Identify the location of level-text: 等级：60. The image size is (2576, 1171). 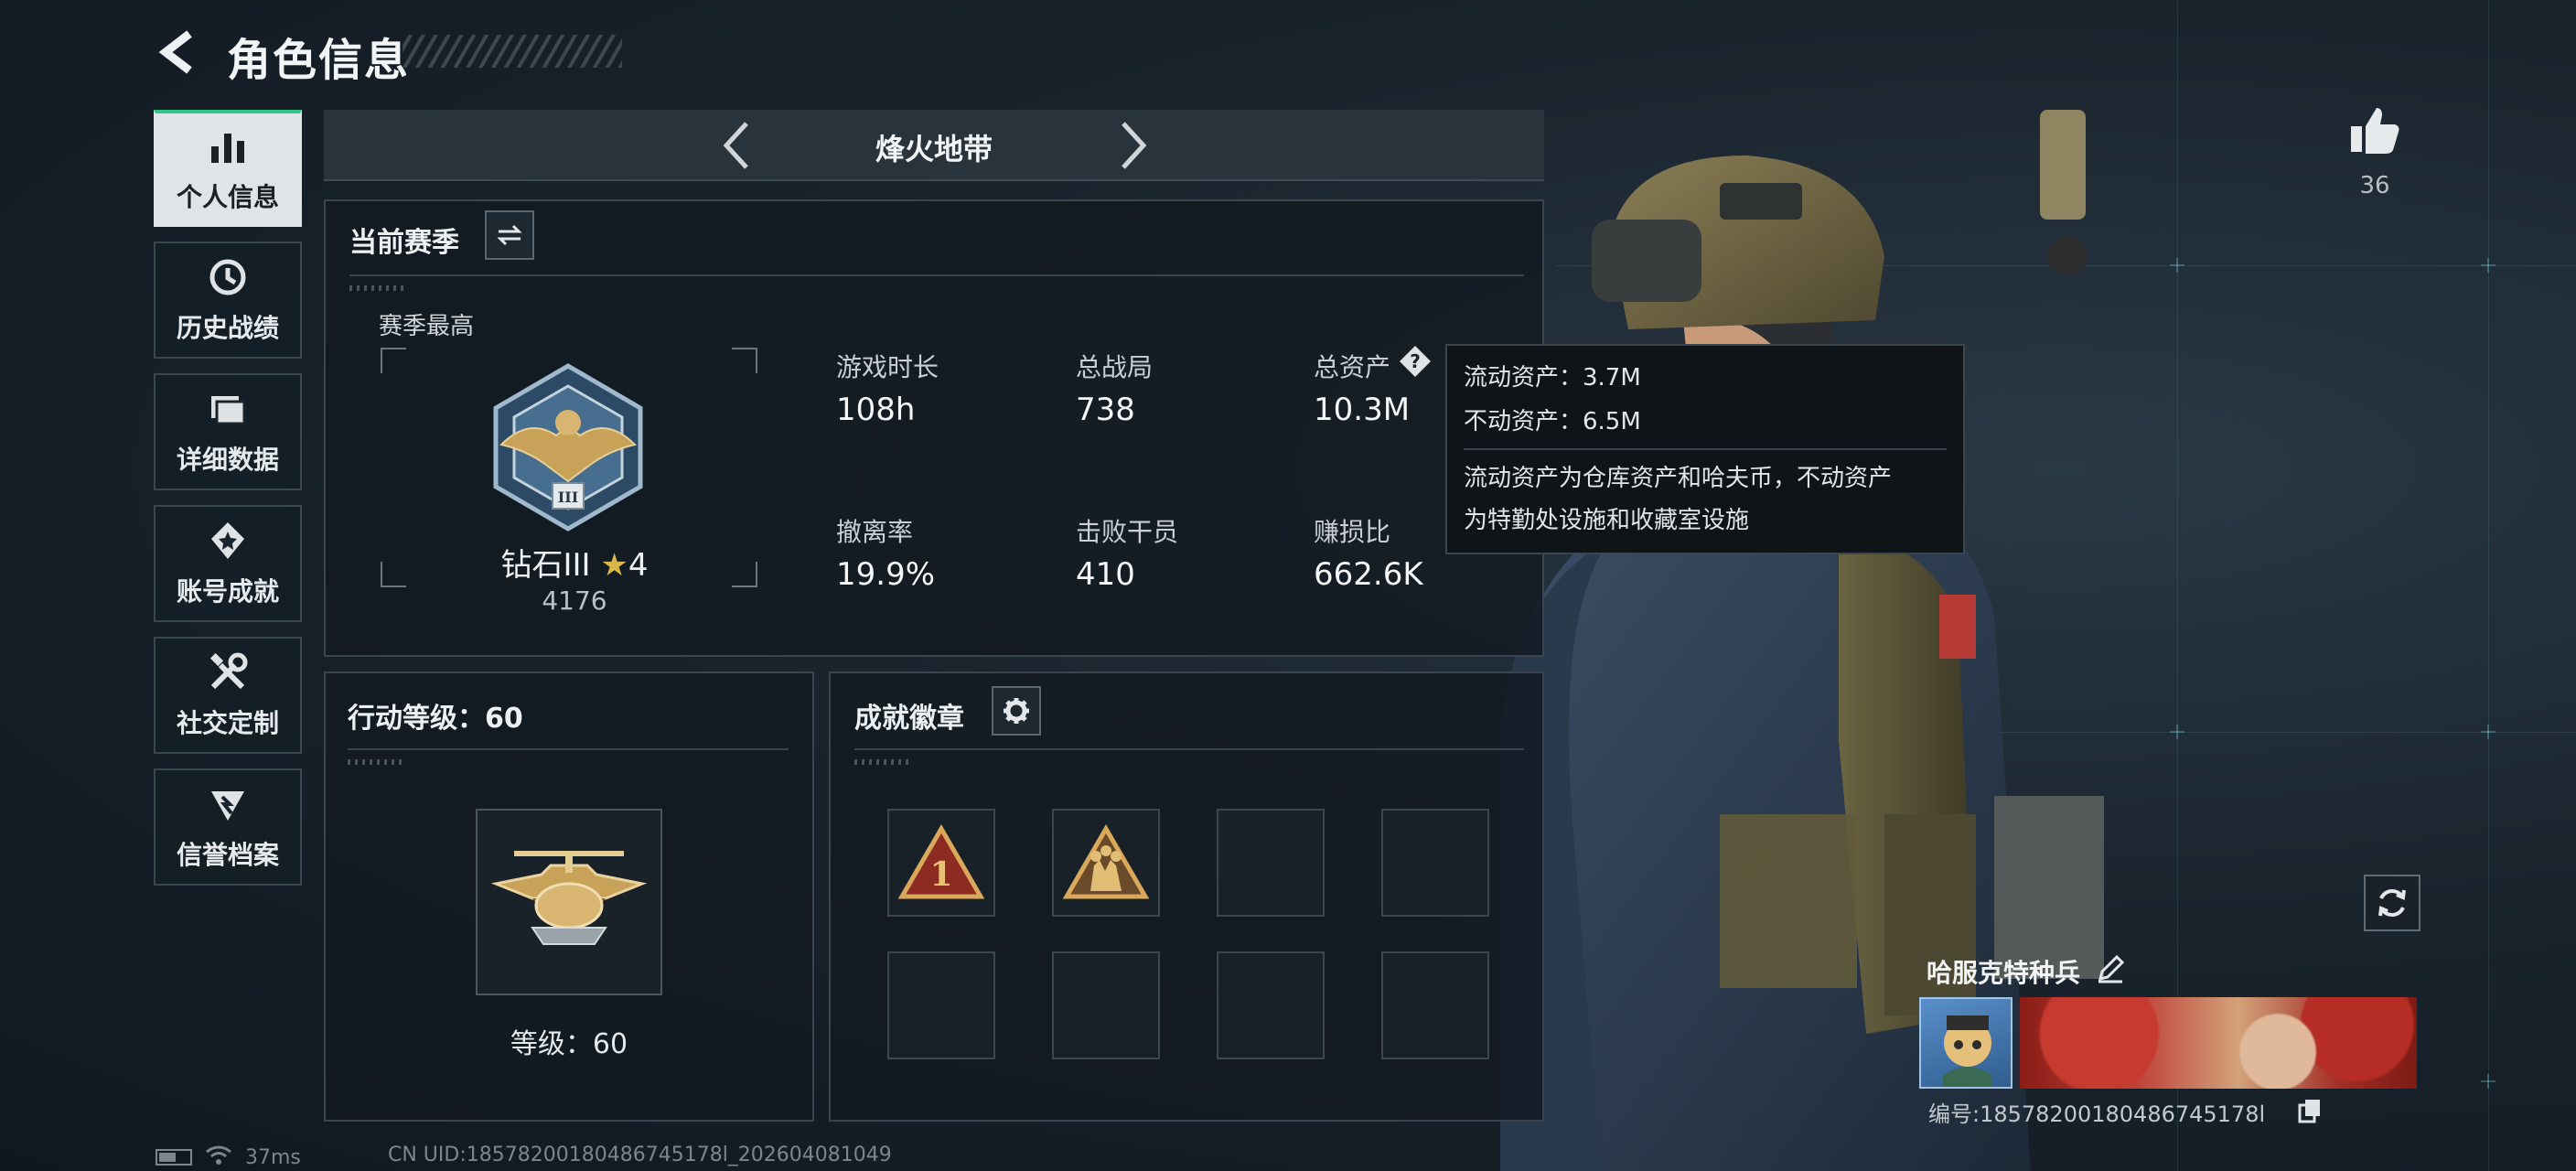
(569, 1044).